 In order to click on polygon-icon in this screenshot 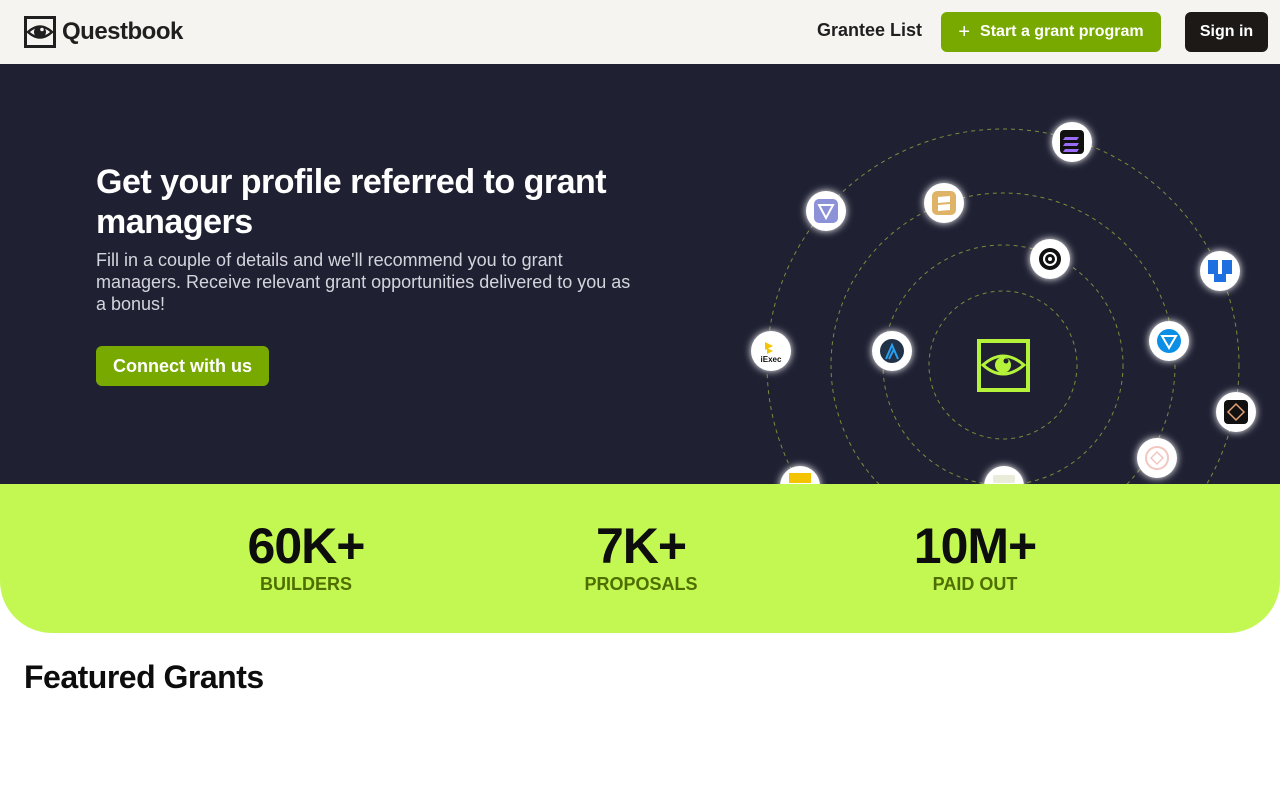, I will do `click(1157, 458)`.